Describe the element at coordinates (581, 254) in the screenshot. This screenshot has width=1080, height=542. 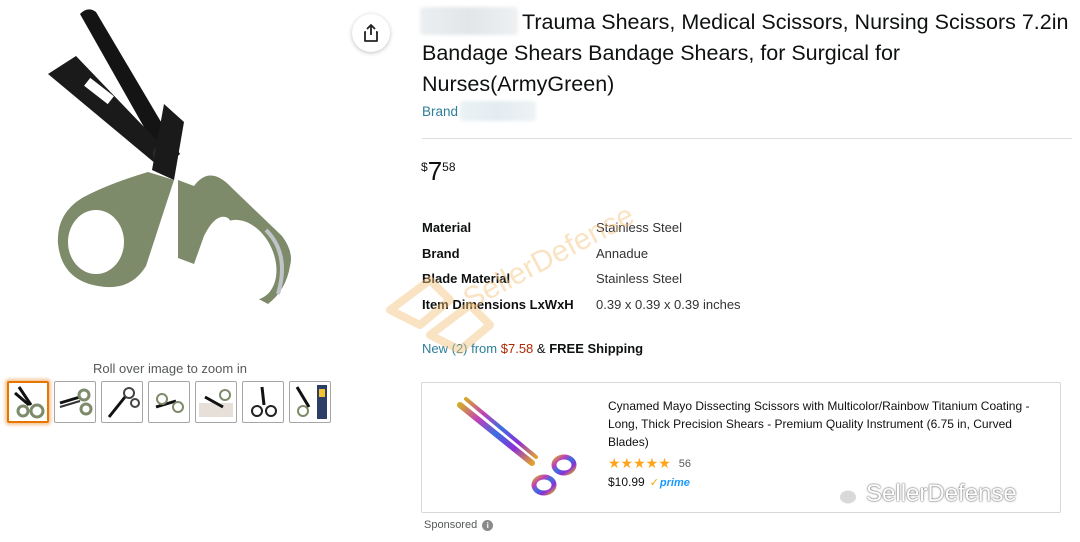
I see `spec-row: Brand Annadue` at that location.